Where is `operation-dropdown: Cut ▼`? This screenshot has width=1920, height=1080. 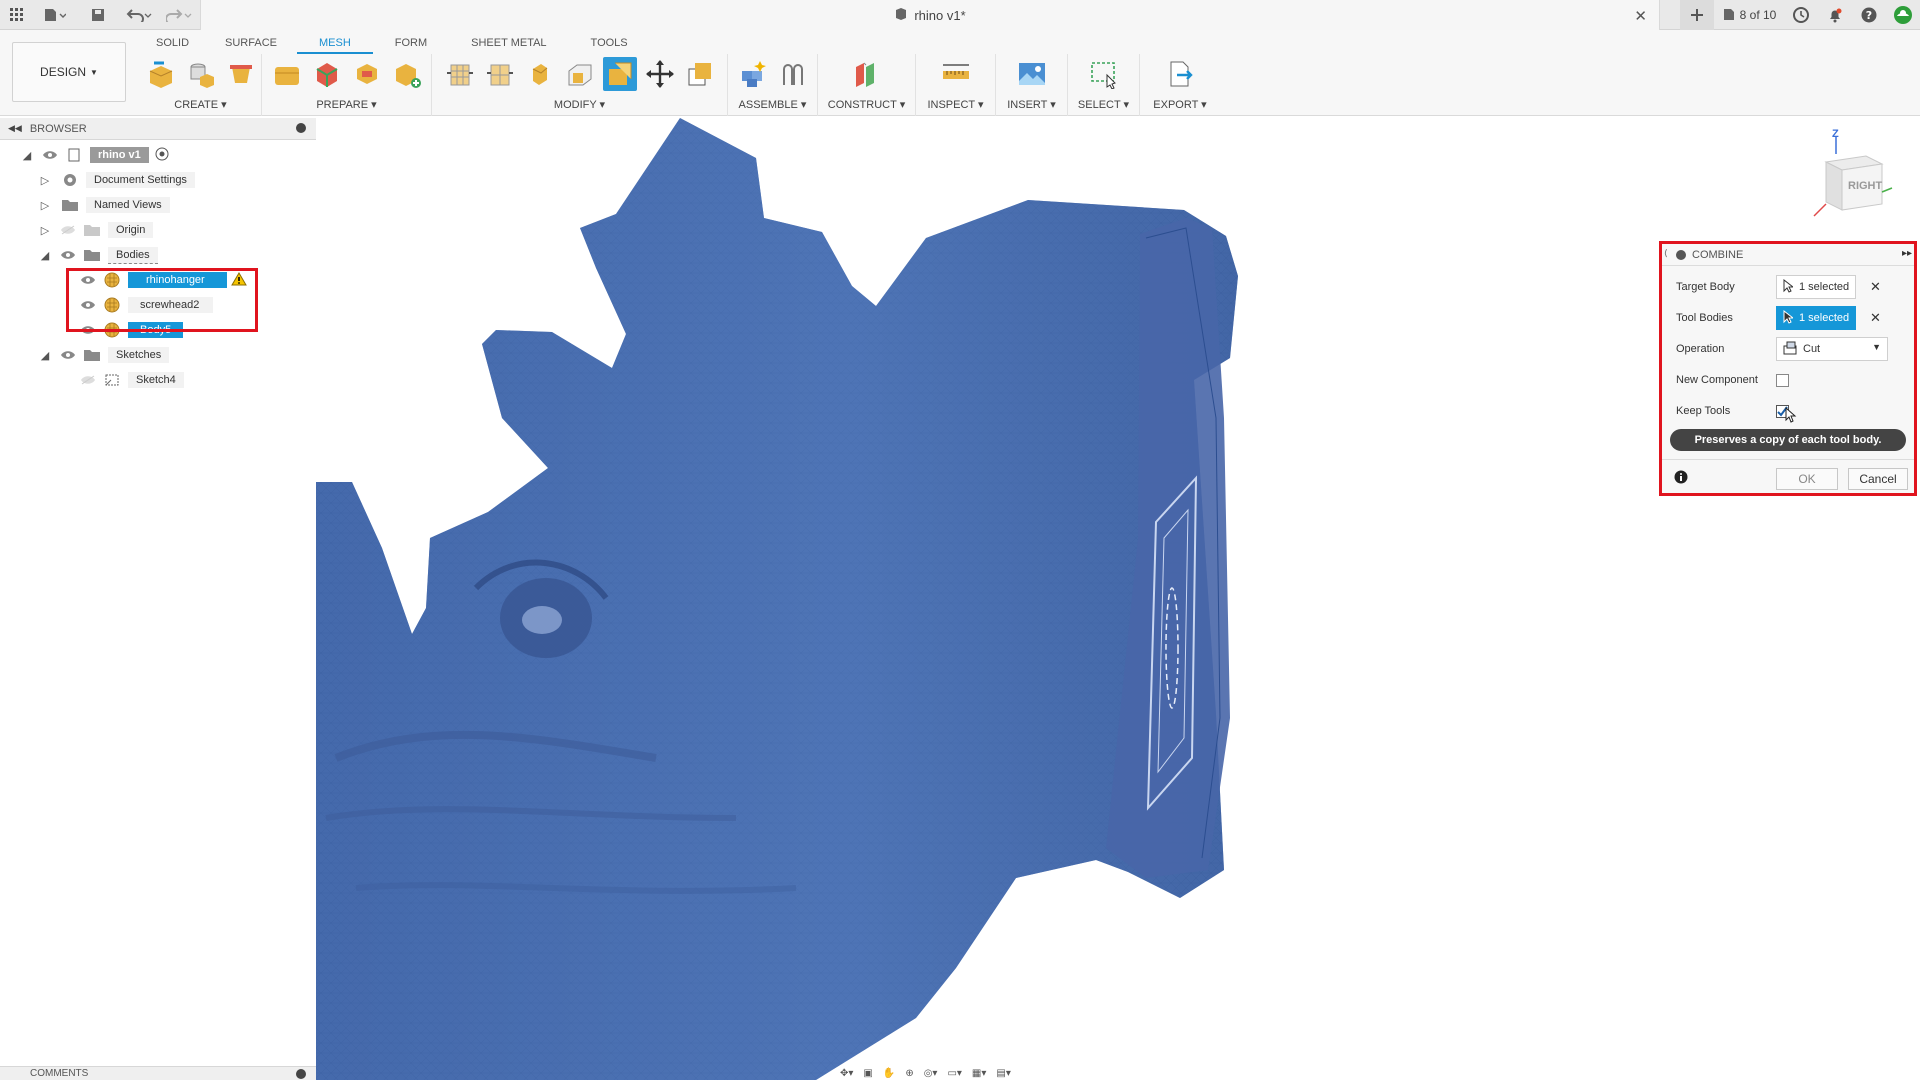
operation-dropdown: Cut ▼ is located at coordinates (1832, 349).